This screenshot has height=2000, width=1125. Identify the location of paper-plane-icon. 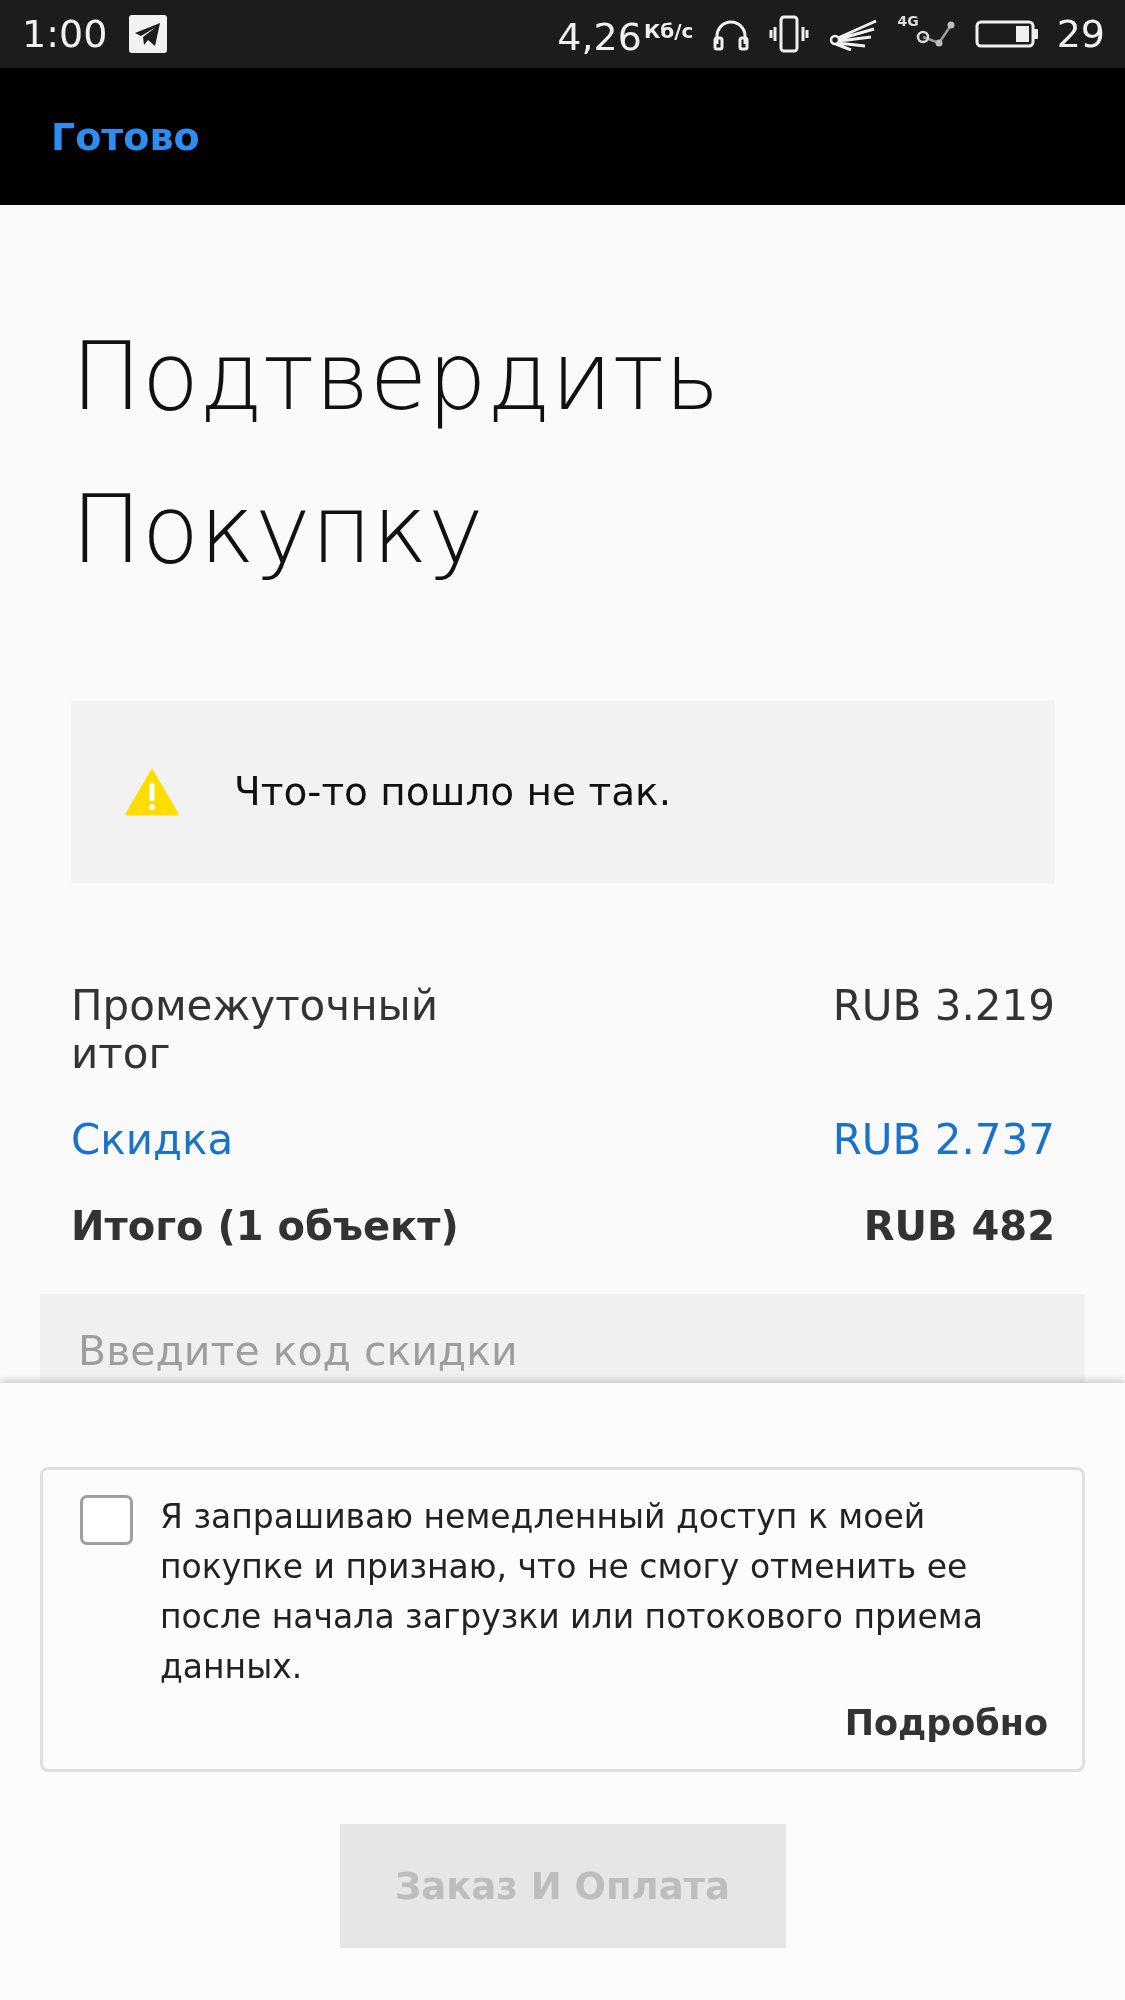
(148, 34).